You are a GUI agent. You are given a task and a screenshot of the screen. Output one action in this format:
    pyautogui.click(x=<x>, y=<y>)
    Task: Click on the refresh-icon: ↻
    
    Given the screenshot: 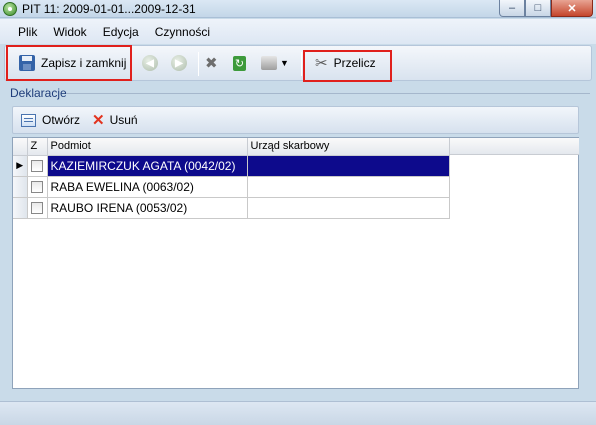 What is the action you would take?
    pyautogui.click(x=239, y=63)
    